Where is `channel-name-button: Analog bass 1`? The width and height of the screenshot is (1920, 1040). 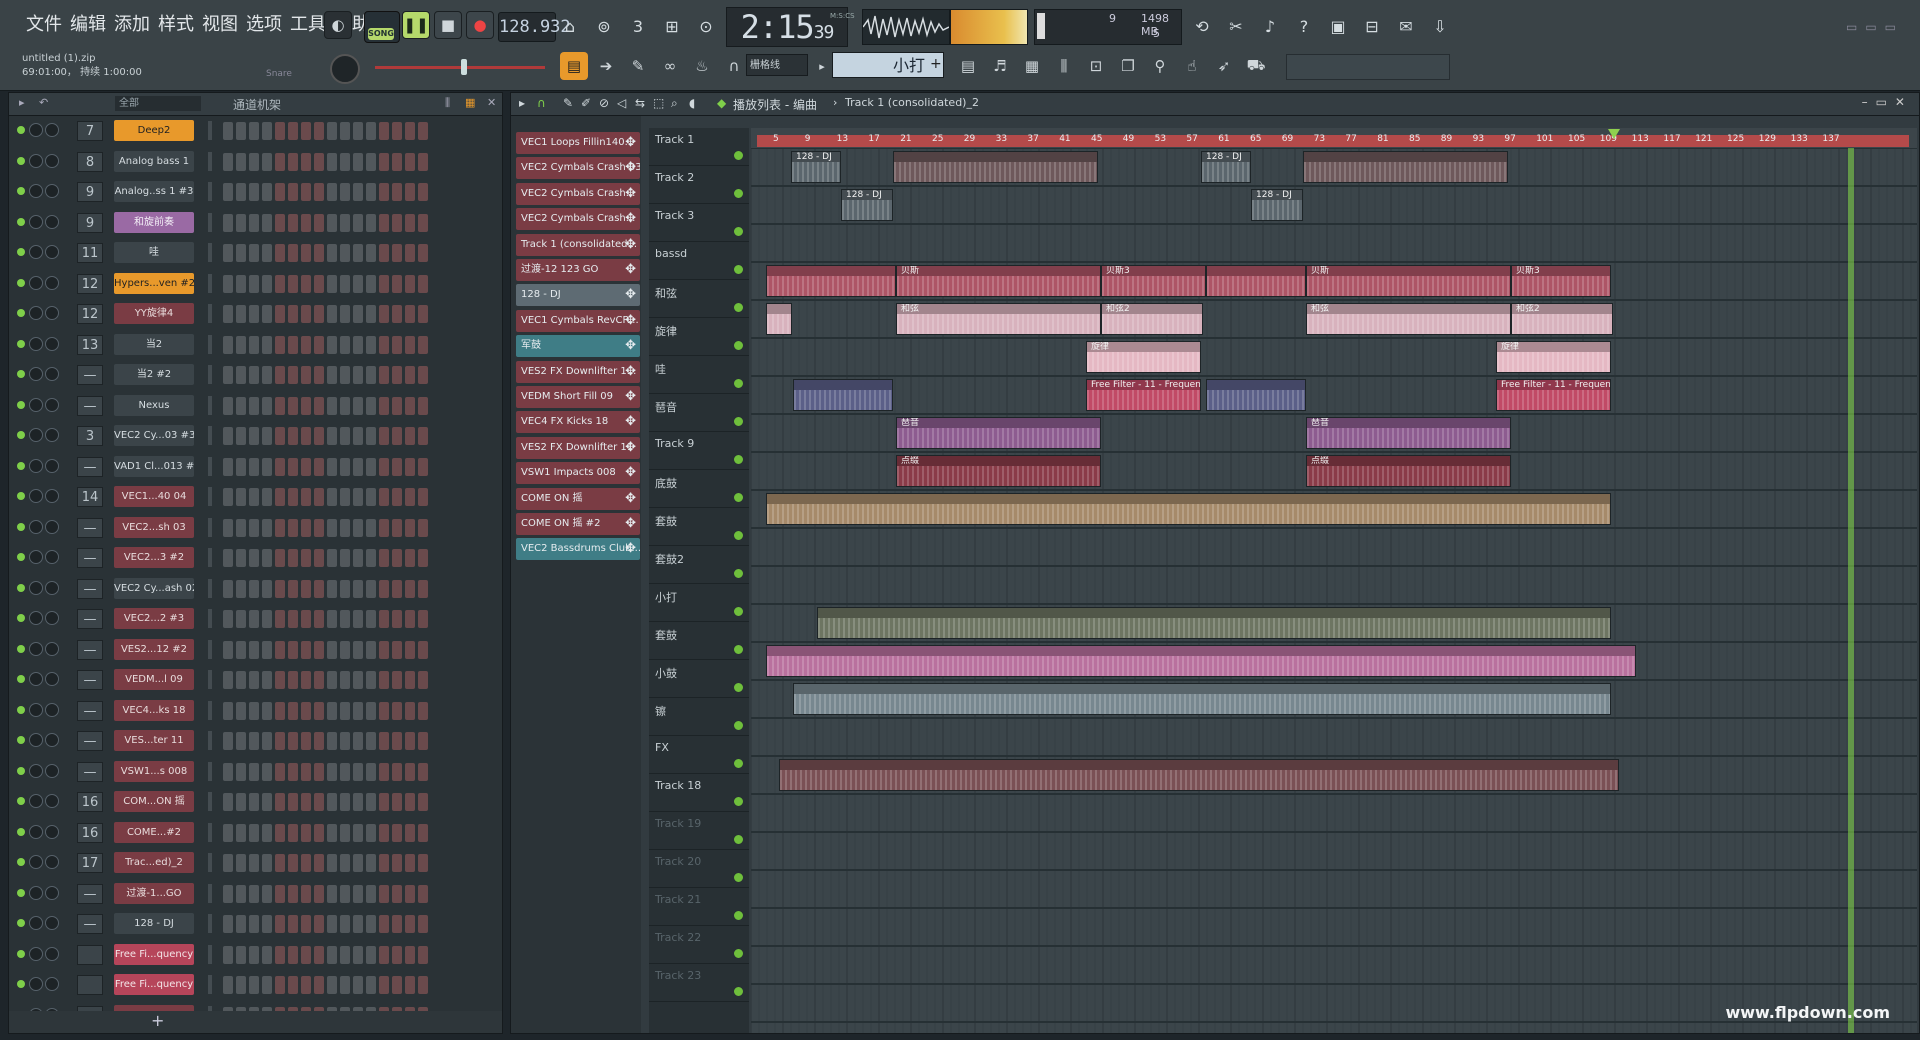
channel-name-button: Analog bass 1 is located at coordinates (154, 161).